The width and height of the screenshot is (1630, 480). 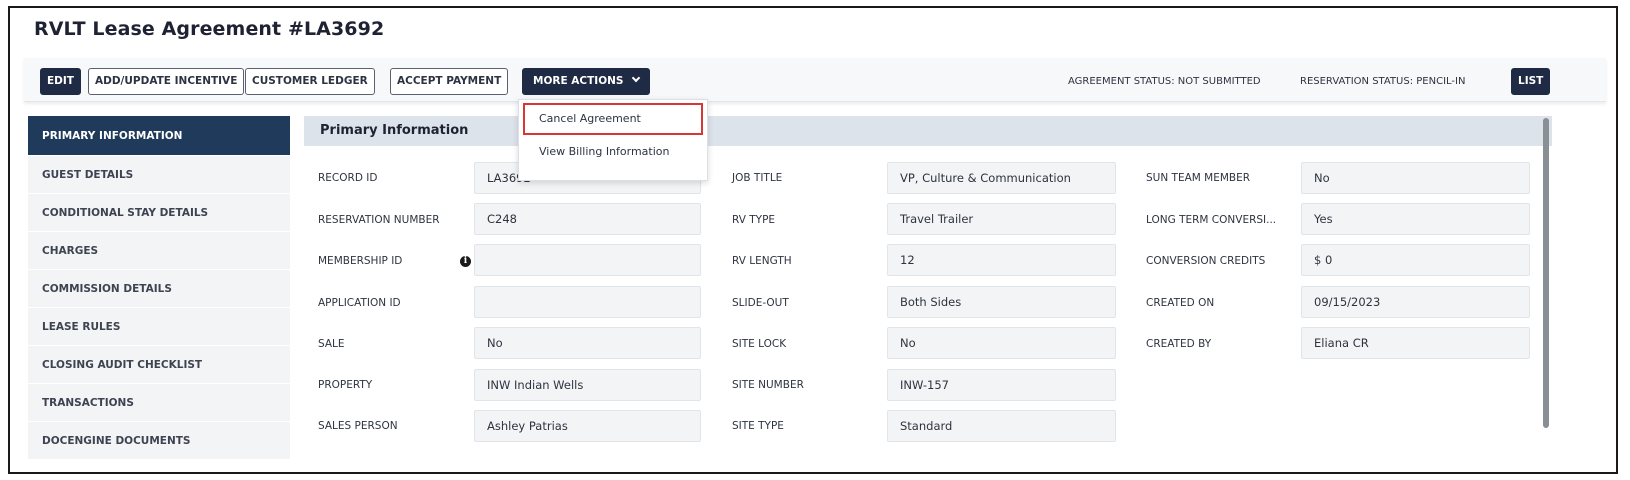 What do you see at coordinates (1001, 219) in the screenshot?
I see `rv-type-field: Travel Trailer` at bounding box center [1001, 219].